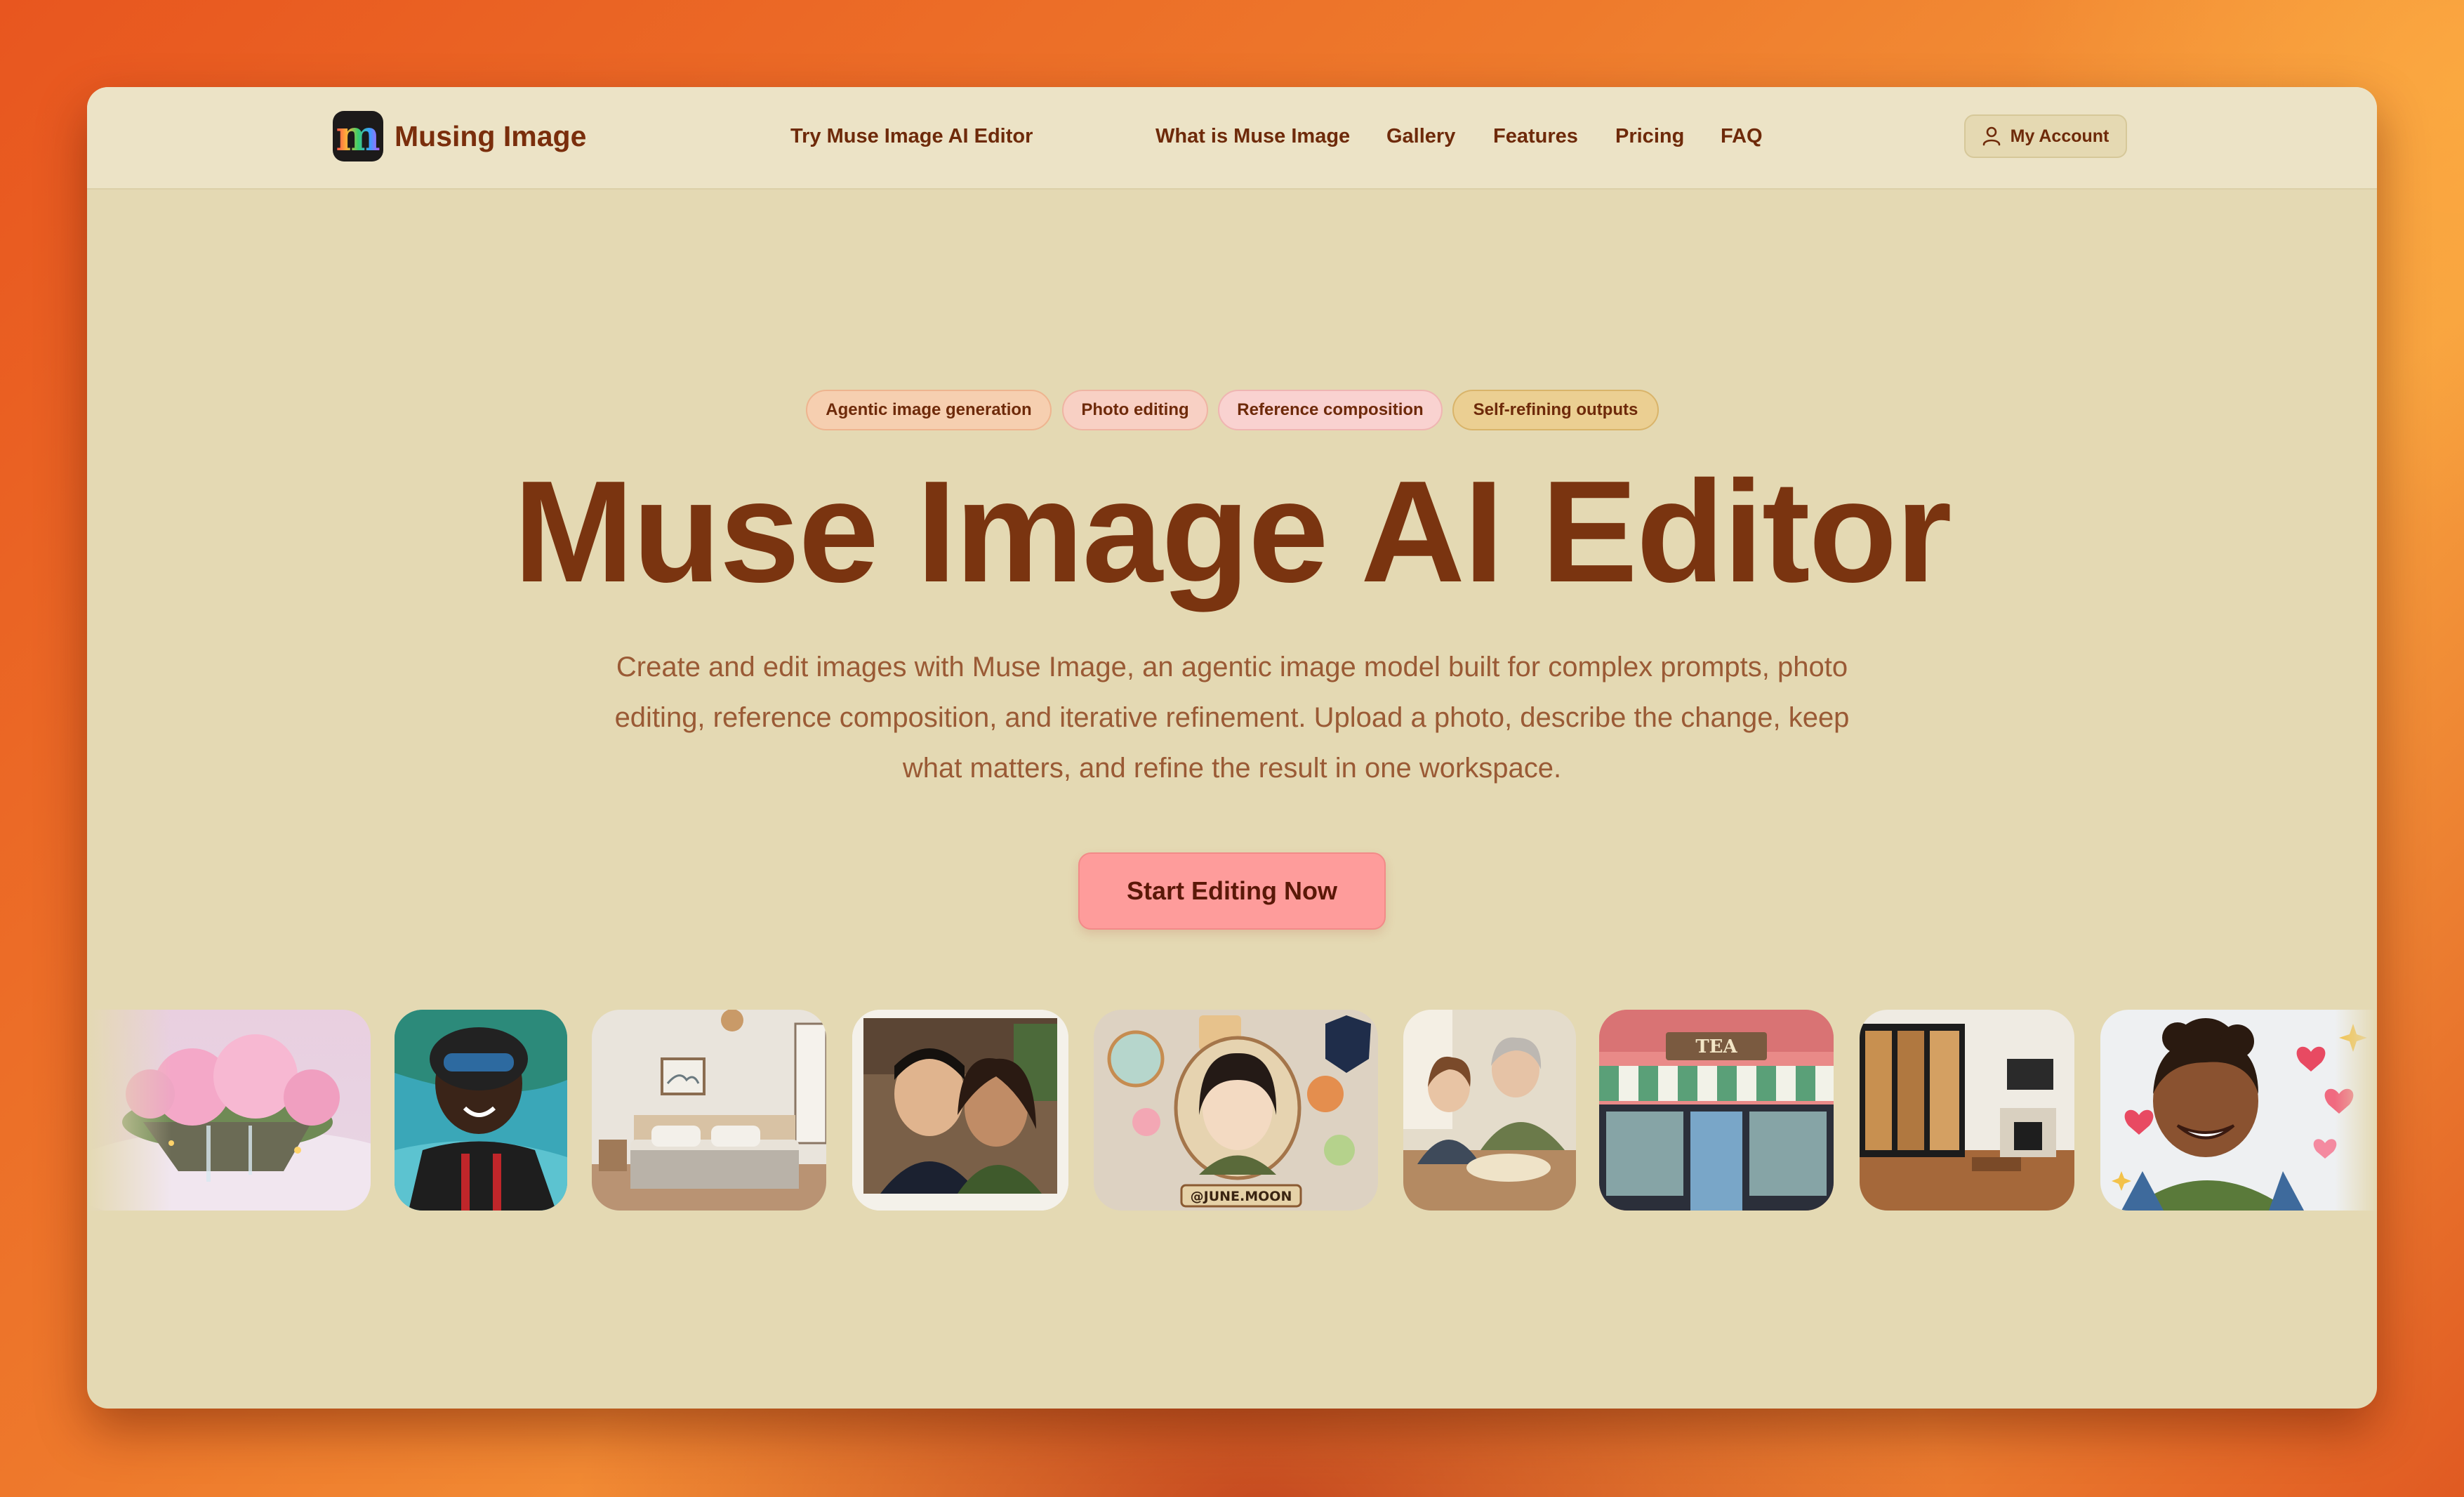 The image size is (2464, 1497). Describe the element at coordinates (1717, 1110) in the screenshot. I see `gallery-image-tea-shop: TEA` at that location.